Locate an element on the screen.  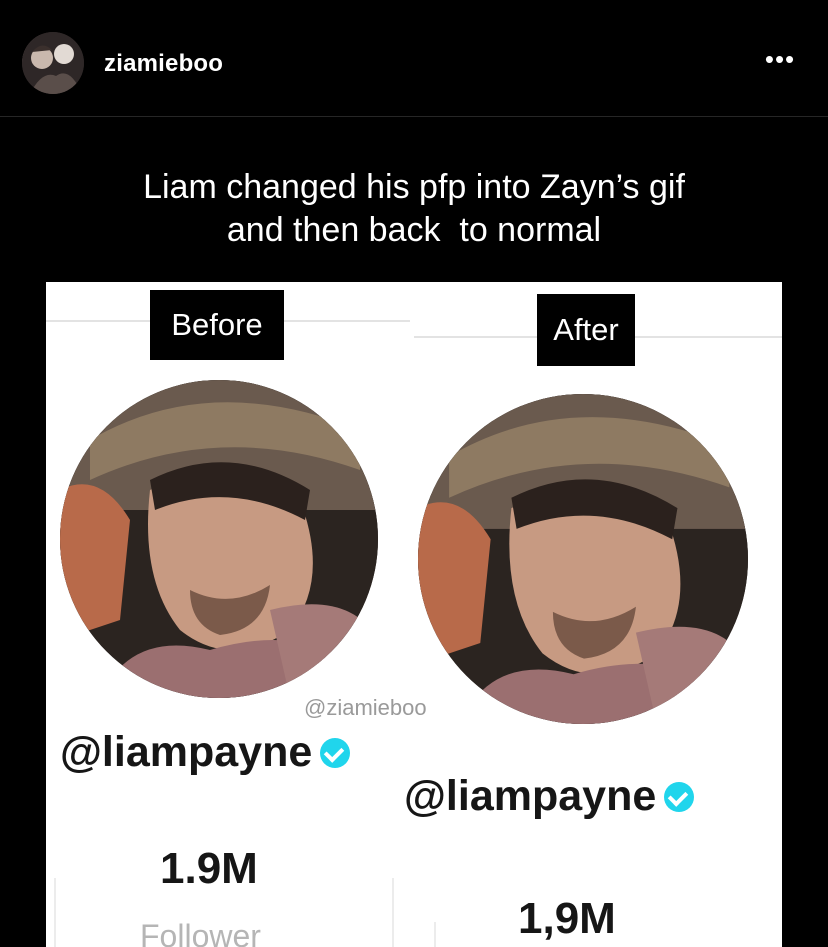
stat-divider-after is located at coordinates (435, 934).